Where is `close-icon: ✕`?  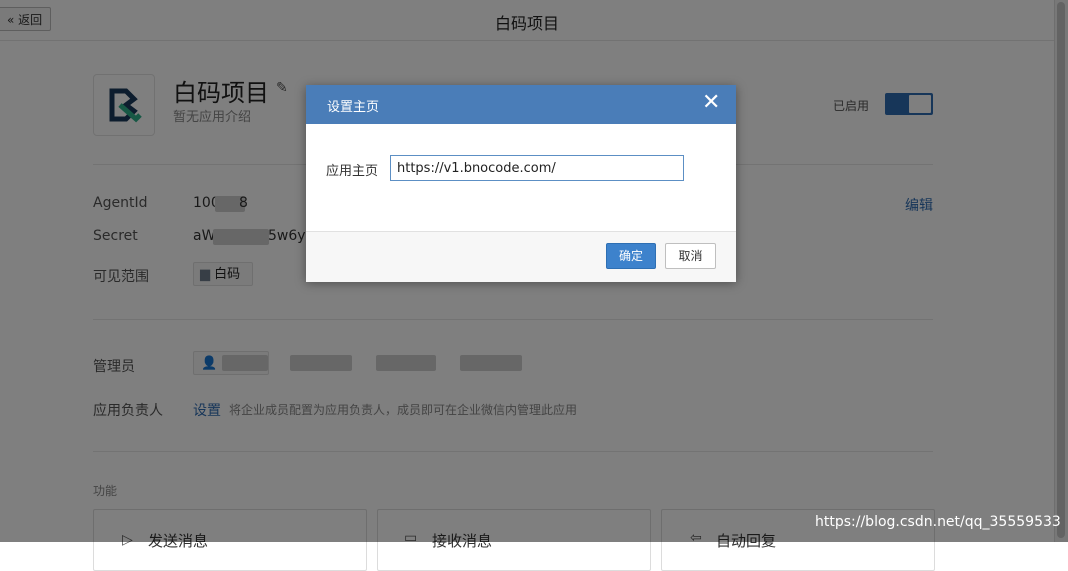 close-icon: ✕ is located at coordinates (711, 103).